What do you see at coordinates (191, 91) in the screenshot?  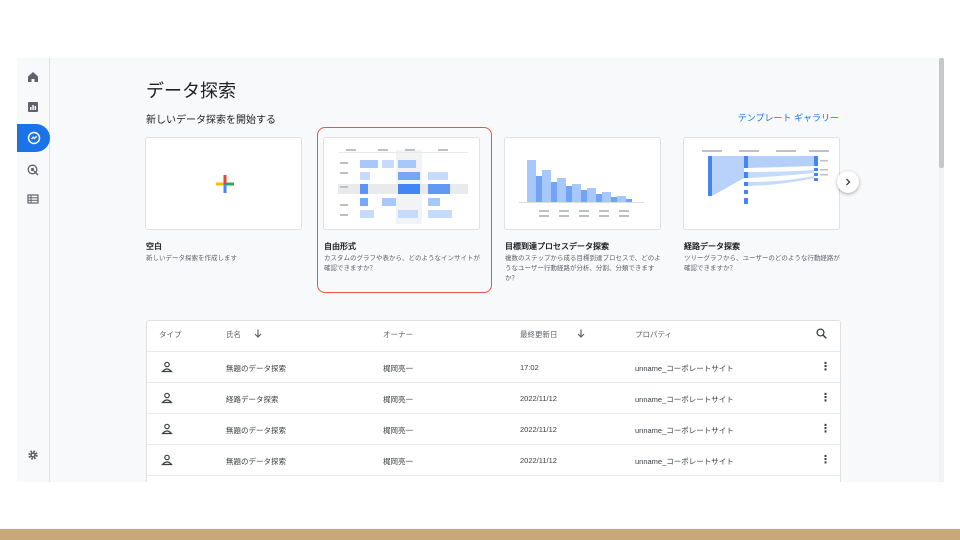 I see `page-title: データ探索` at bounding box center [191, 91].